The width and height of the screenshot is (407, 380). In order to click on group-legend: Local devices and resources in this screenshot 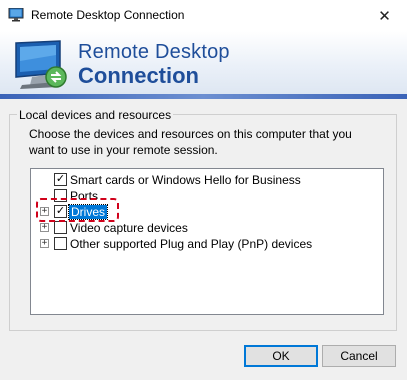, I will do `click(95, 115)`.